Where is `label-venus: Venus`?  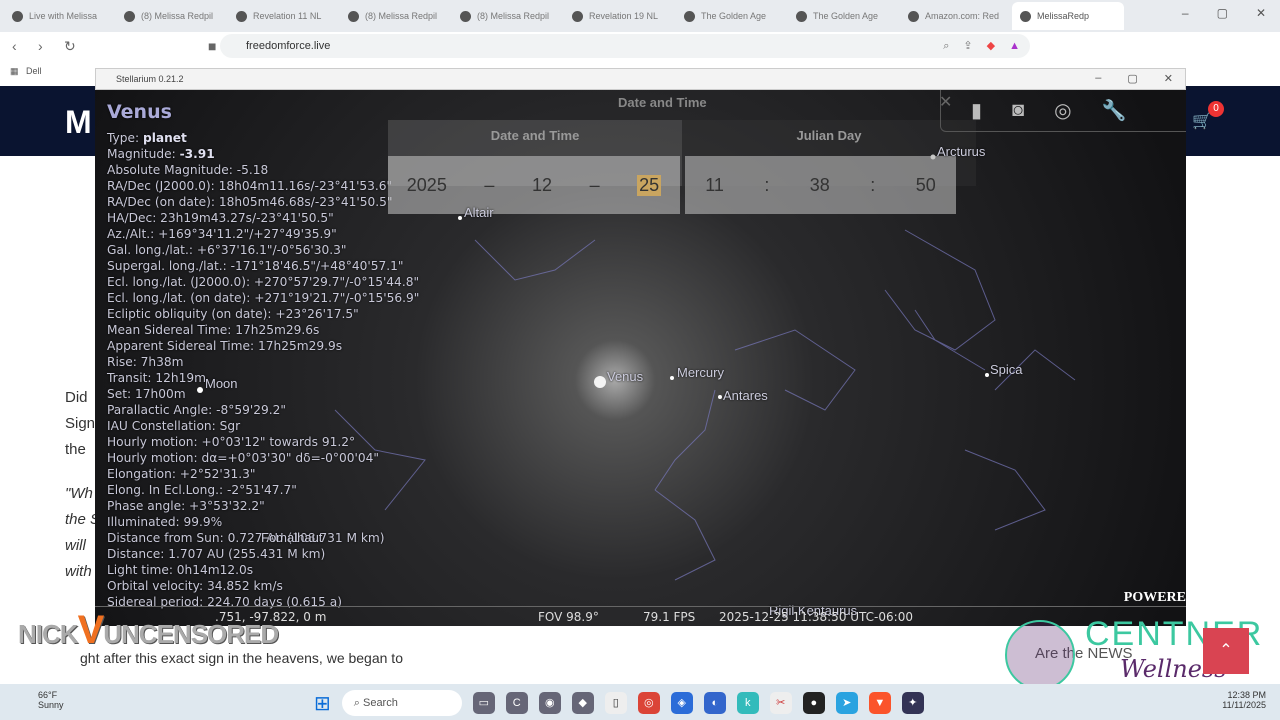
label-venus: Venus is located at coordinates (625, 376).